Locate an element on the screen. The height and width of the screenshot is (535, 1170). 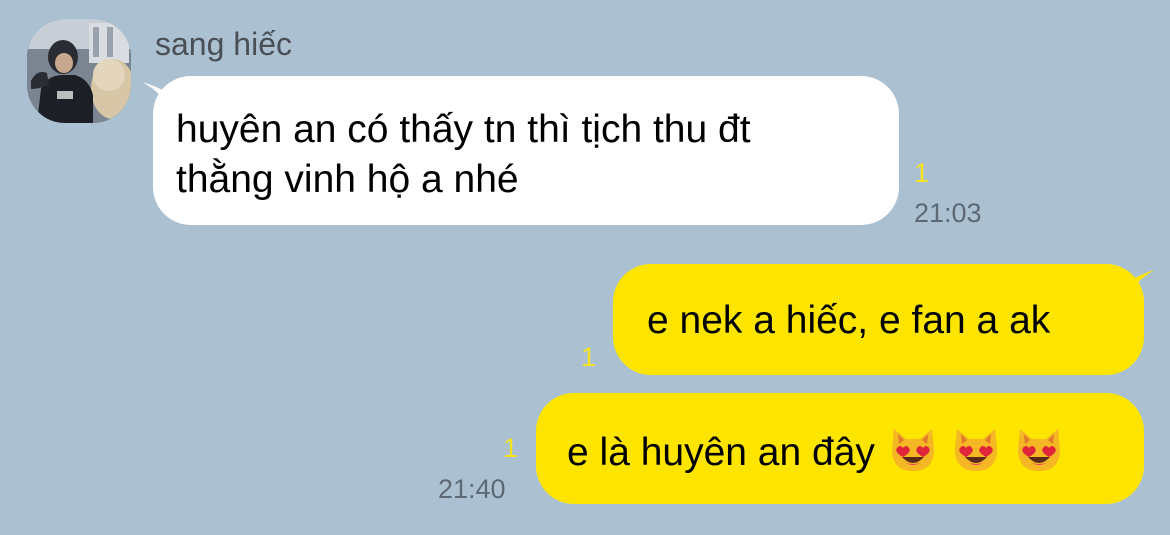
avatar-photo is located at coordinates (79, 71).